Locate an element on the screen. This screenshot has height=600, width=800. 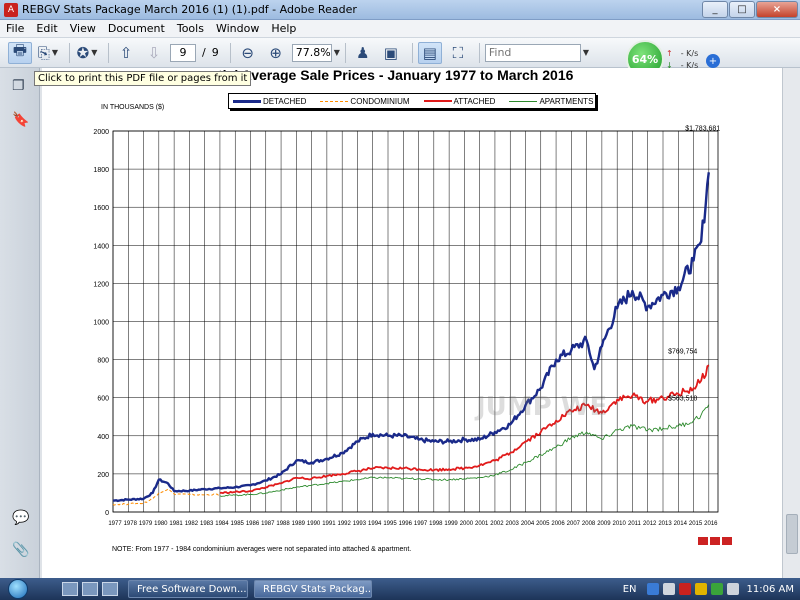
stamp-icon: ♟ is located at coordinates (363, 52).